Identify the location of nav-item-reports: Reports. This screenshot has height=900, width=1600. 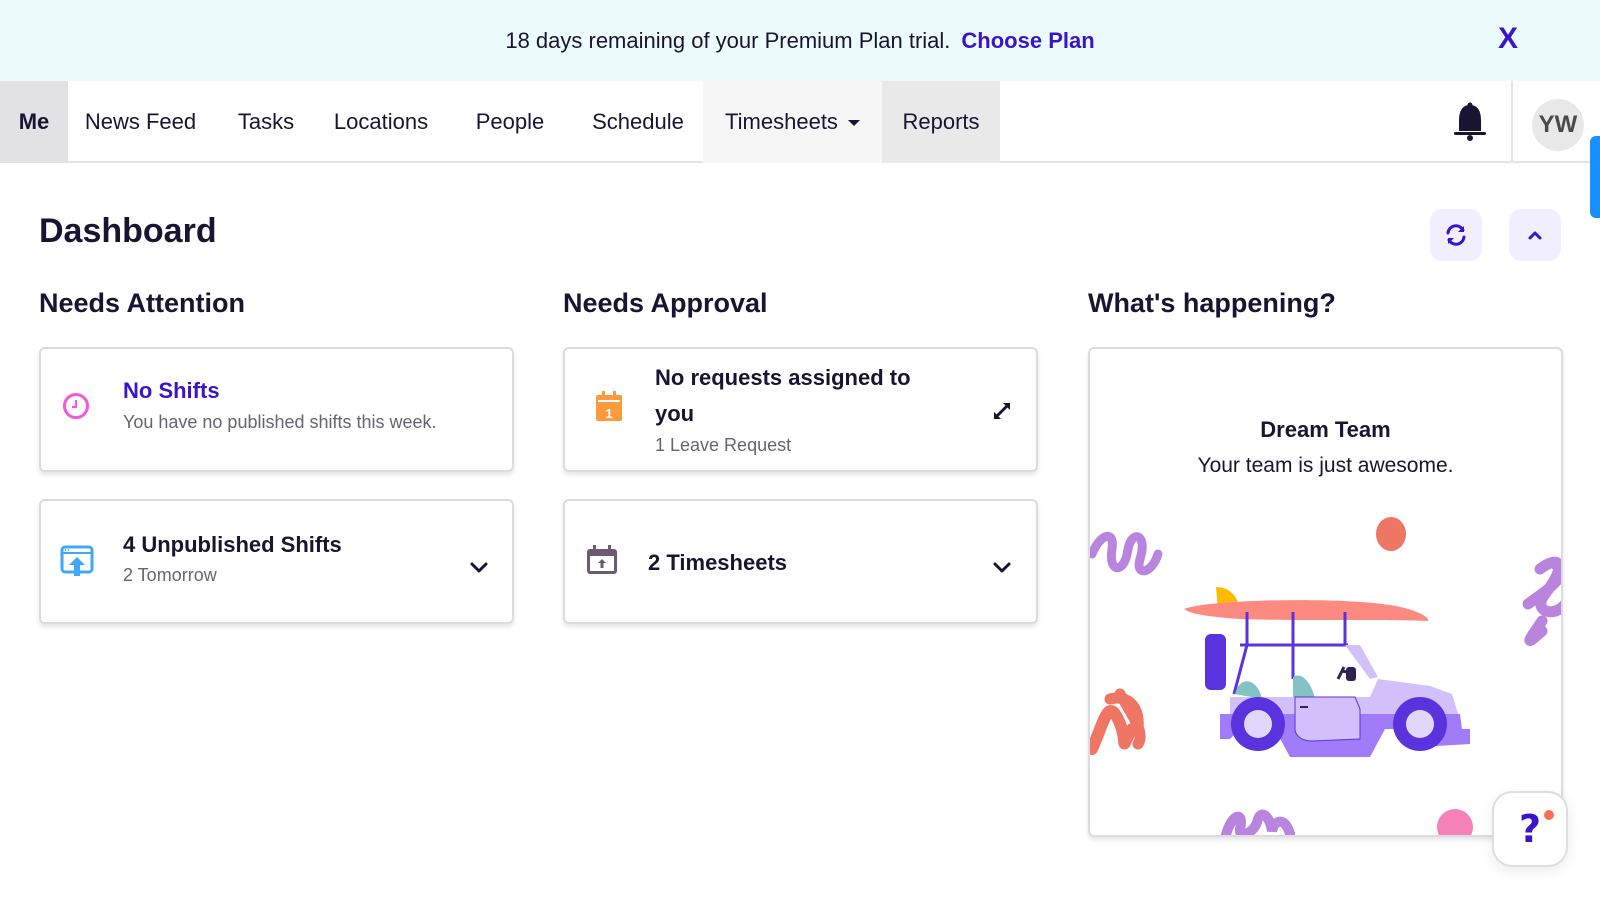
(941, 122).